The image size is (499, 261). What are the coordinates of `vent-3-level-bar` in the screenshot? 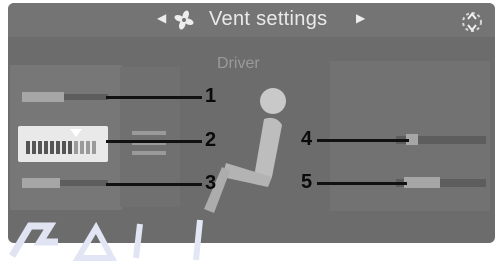 It's located at (41, 183).